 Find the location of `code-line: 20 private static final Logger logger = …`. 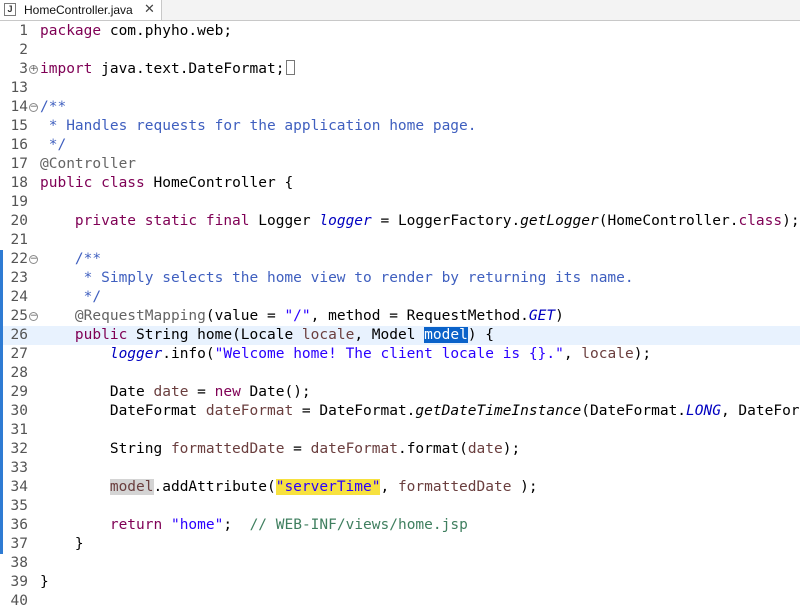

code-line: 20 private static final Logger logger = … is located at coordinates (400, 221).